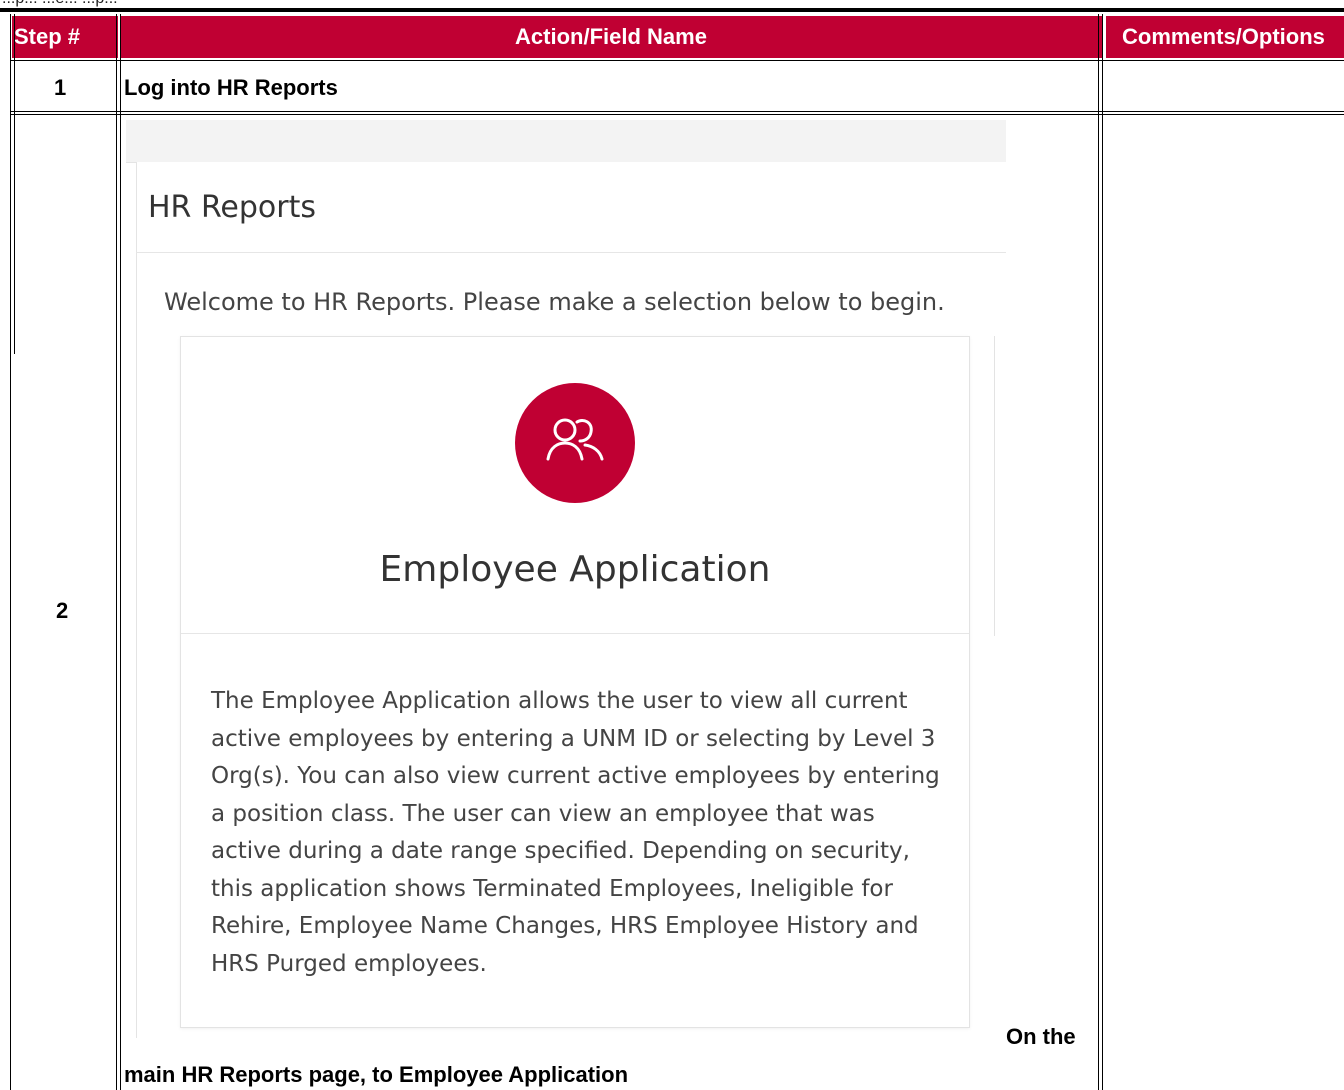 The height and width of the screenshot is (1090, 1344). What do you see at coordinates (232, 207) in the screenshot?
I see `panel-title: HR Reports` at bounding box center [232, 207].